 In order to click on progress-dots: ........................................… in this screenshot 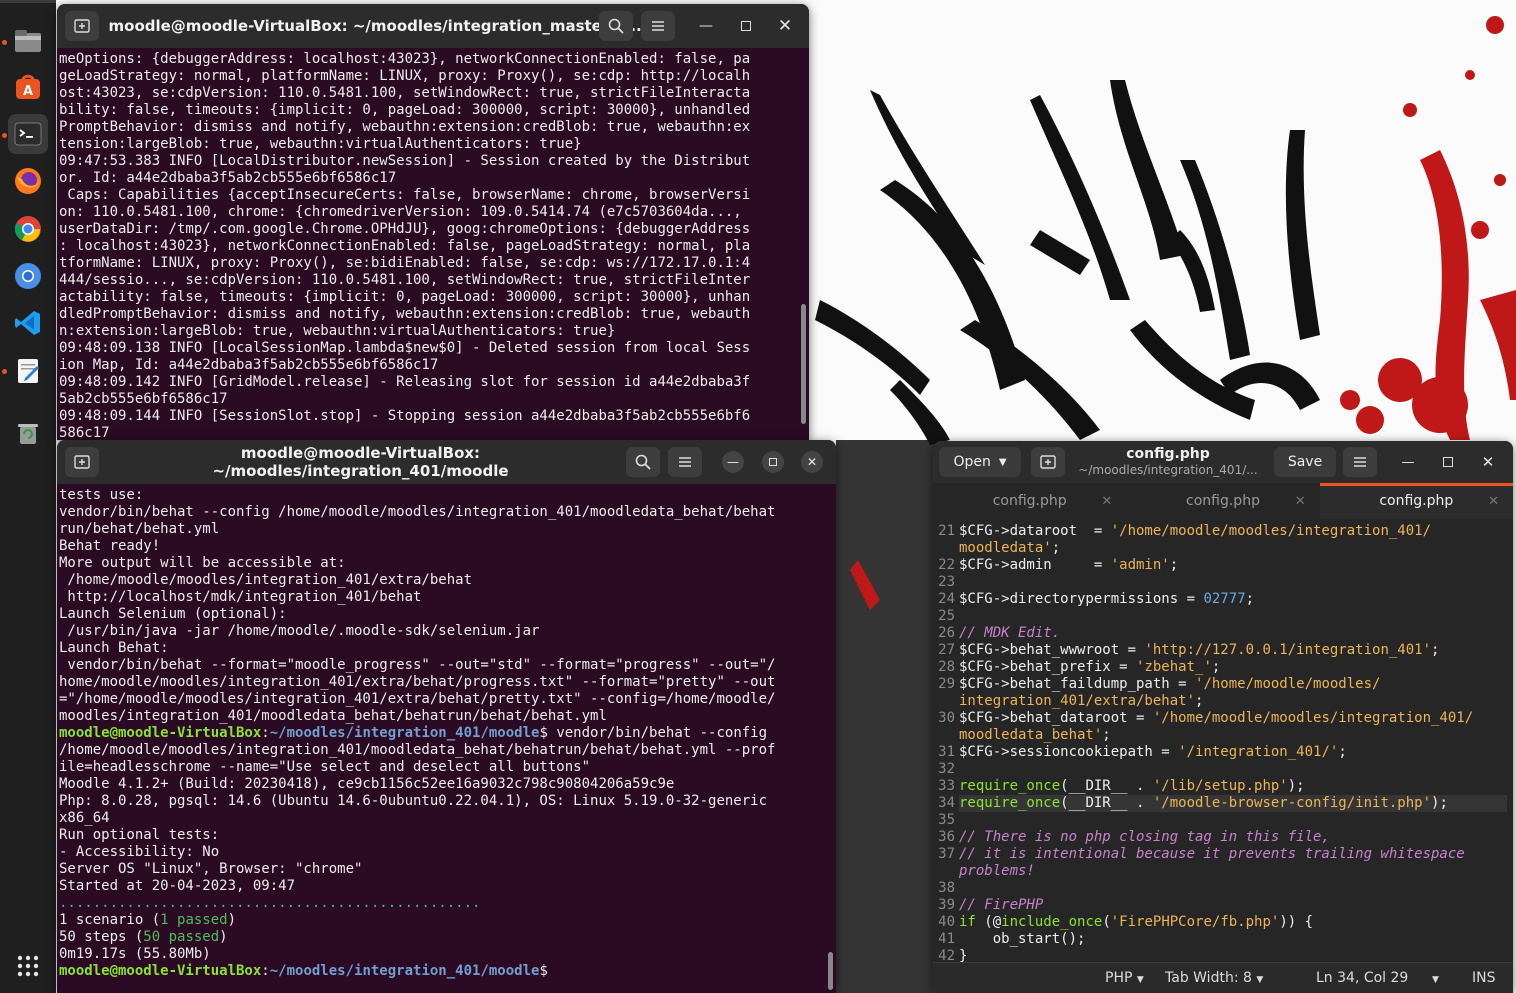, I will do `click(270, 903)`.